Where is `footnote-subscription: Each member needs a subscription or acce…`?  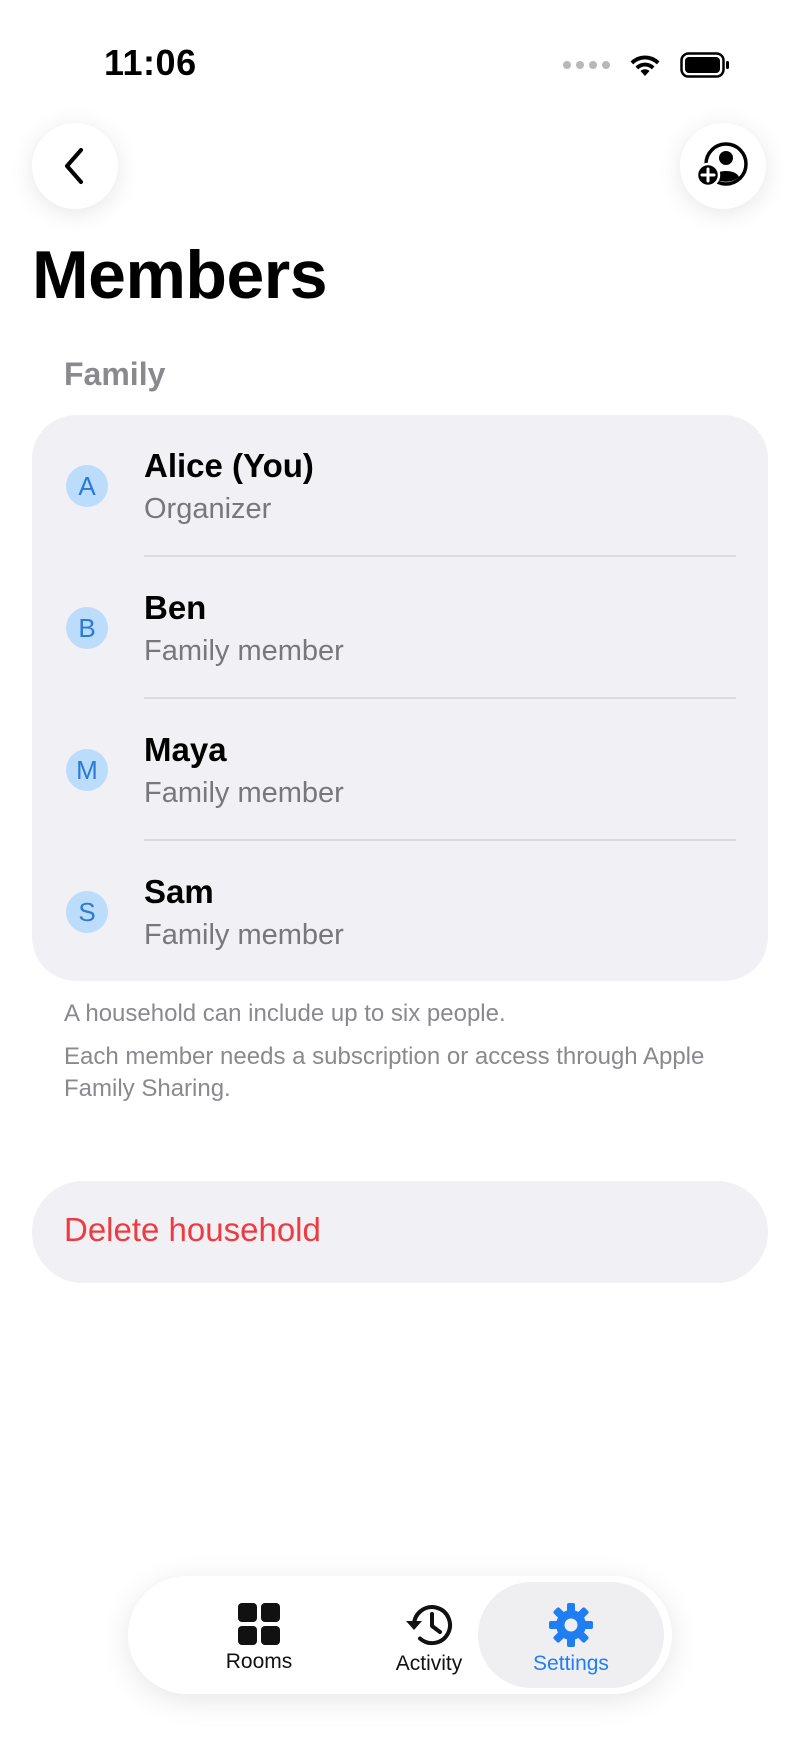
footnote-subscription: Each member needs a subscription or acce… is located at coordinates (384, 1072).